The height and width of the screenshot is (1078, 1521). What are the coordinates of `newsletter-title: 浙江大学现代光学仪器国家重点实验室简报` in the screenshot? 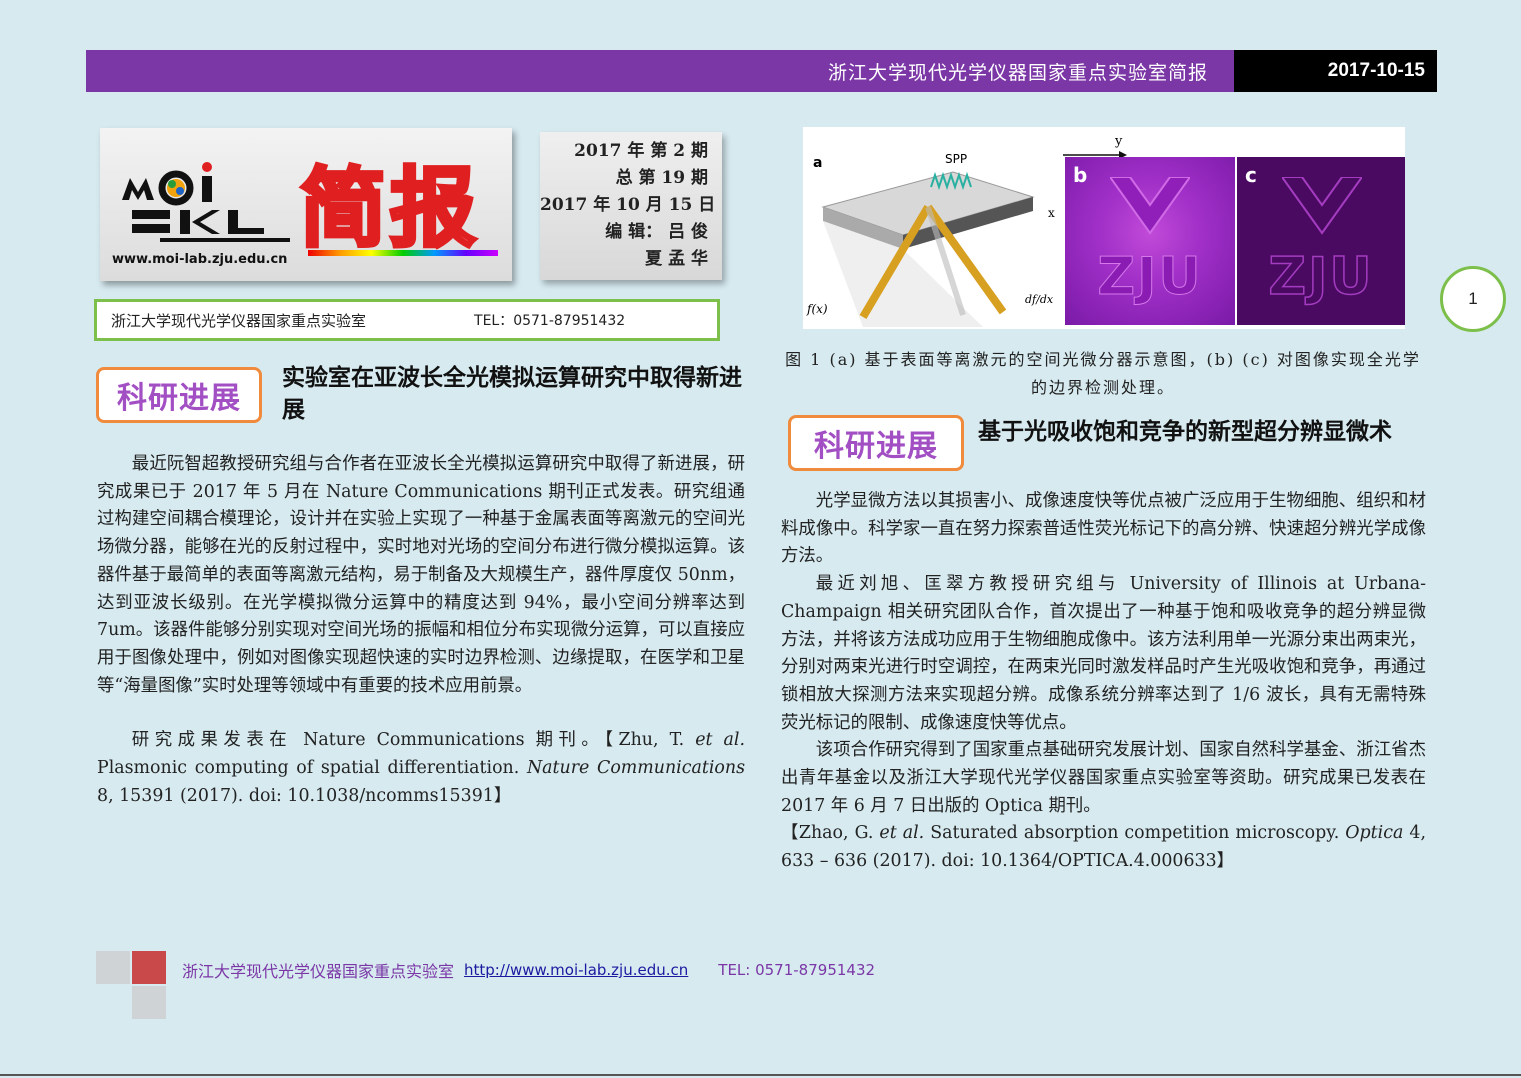 It's located at (660, 71).